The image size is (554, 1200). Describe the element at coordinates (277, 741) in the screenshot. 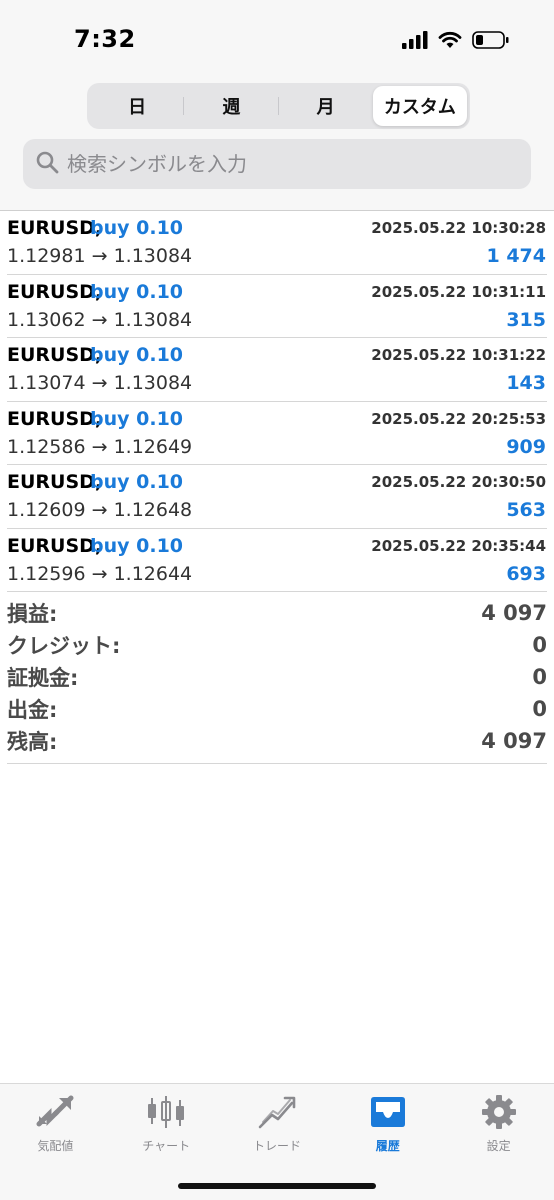

I see `summary-row-balance: 残高: 4 097` at that location.